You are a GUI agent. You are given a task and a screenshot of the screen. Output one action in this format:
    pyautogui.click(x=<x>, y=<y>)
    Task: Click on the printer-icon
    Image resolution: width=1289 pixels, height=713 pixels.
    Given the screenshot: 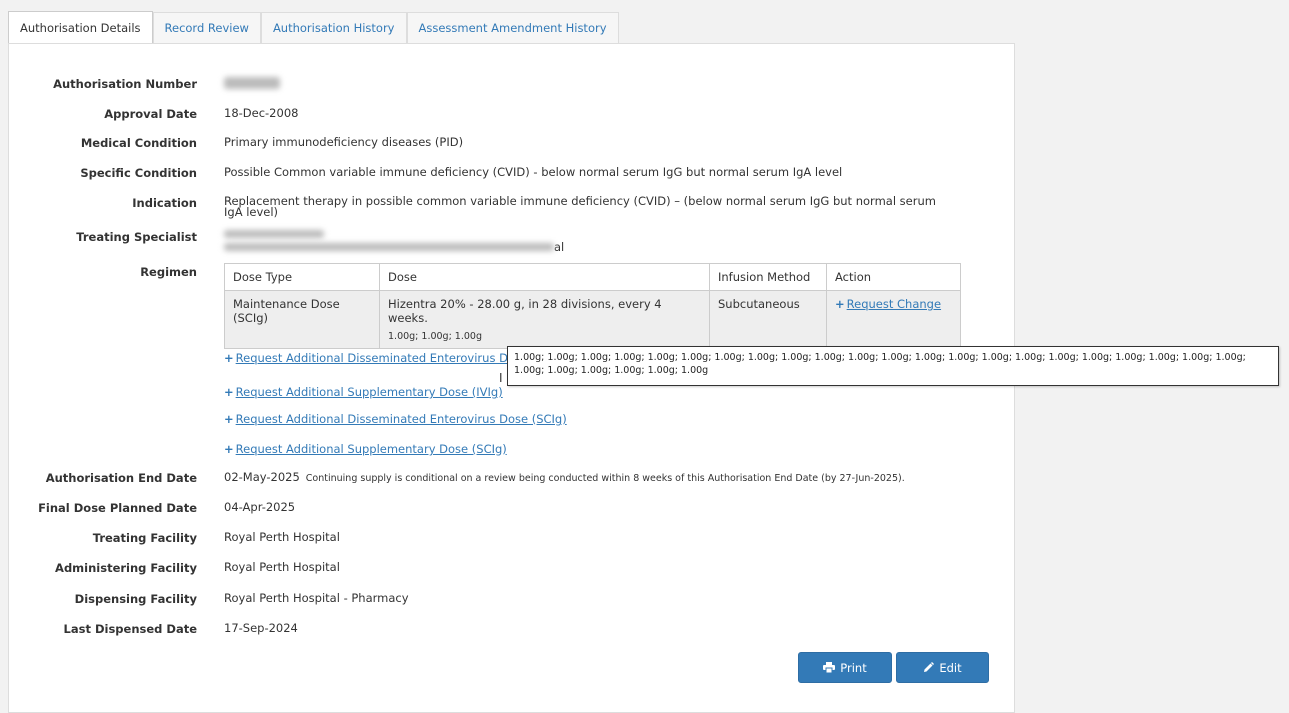 What is the action you would take?
    pyautogui.click(x=829, y=667)
    